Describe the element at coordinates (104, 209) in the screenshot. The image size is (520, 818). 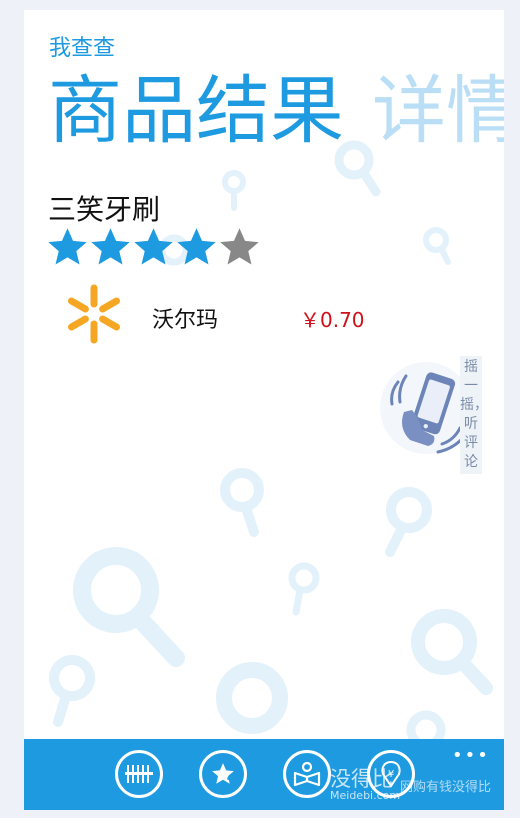
I see `product-name: 三笑牙刷` at that location.